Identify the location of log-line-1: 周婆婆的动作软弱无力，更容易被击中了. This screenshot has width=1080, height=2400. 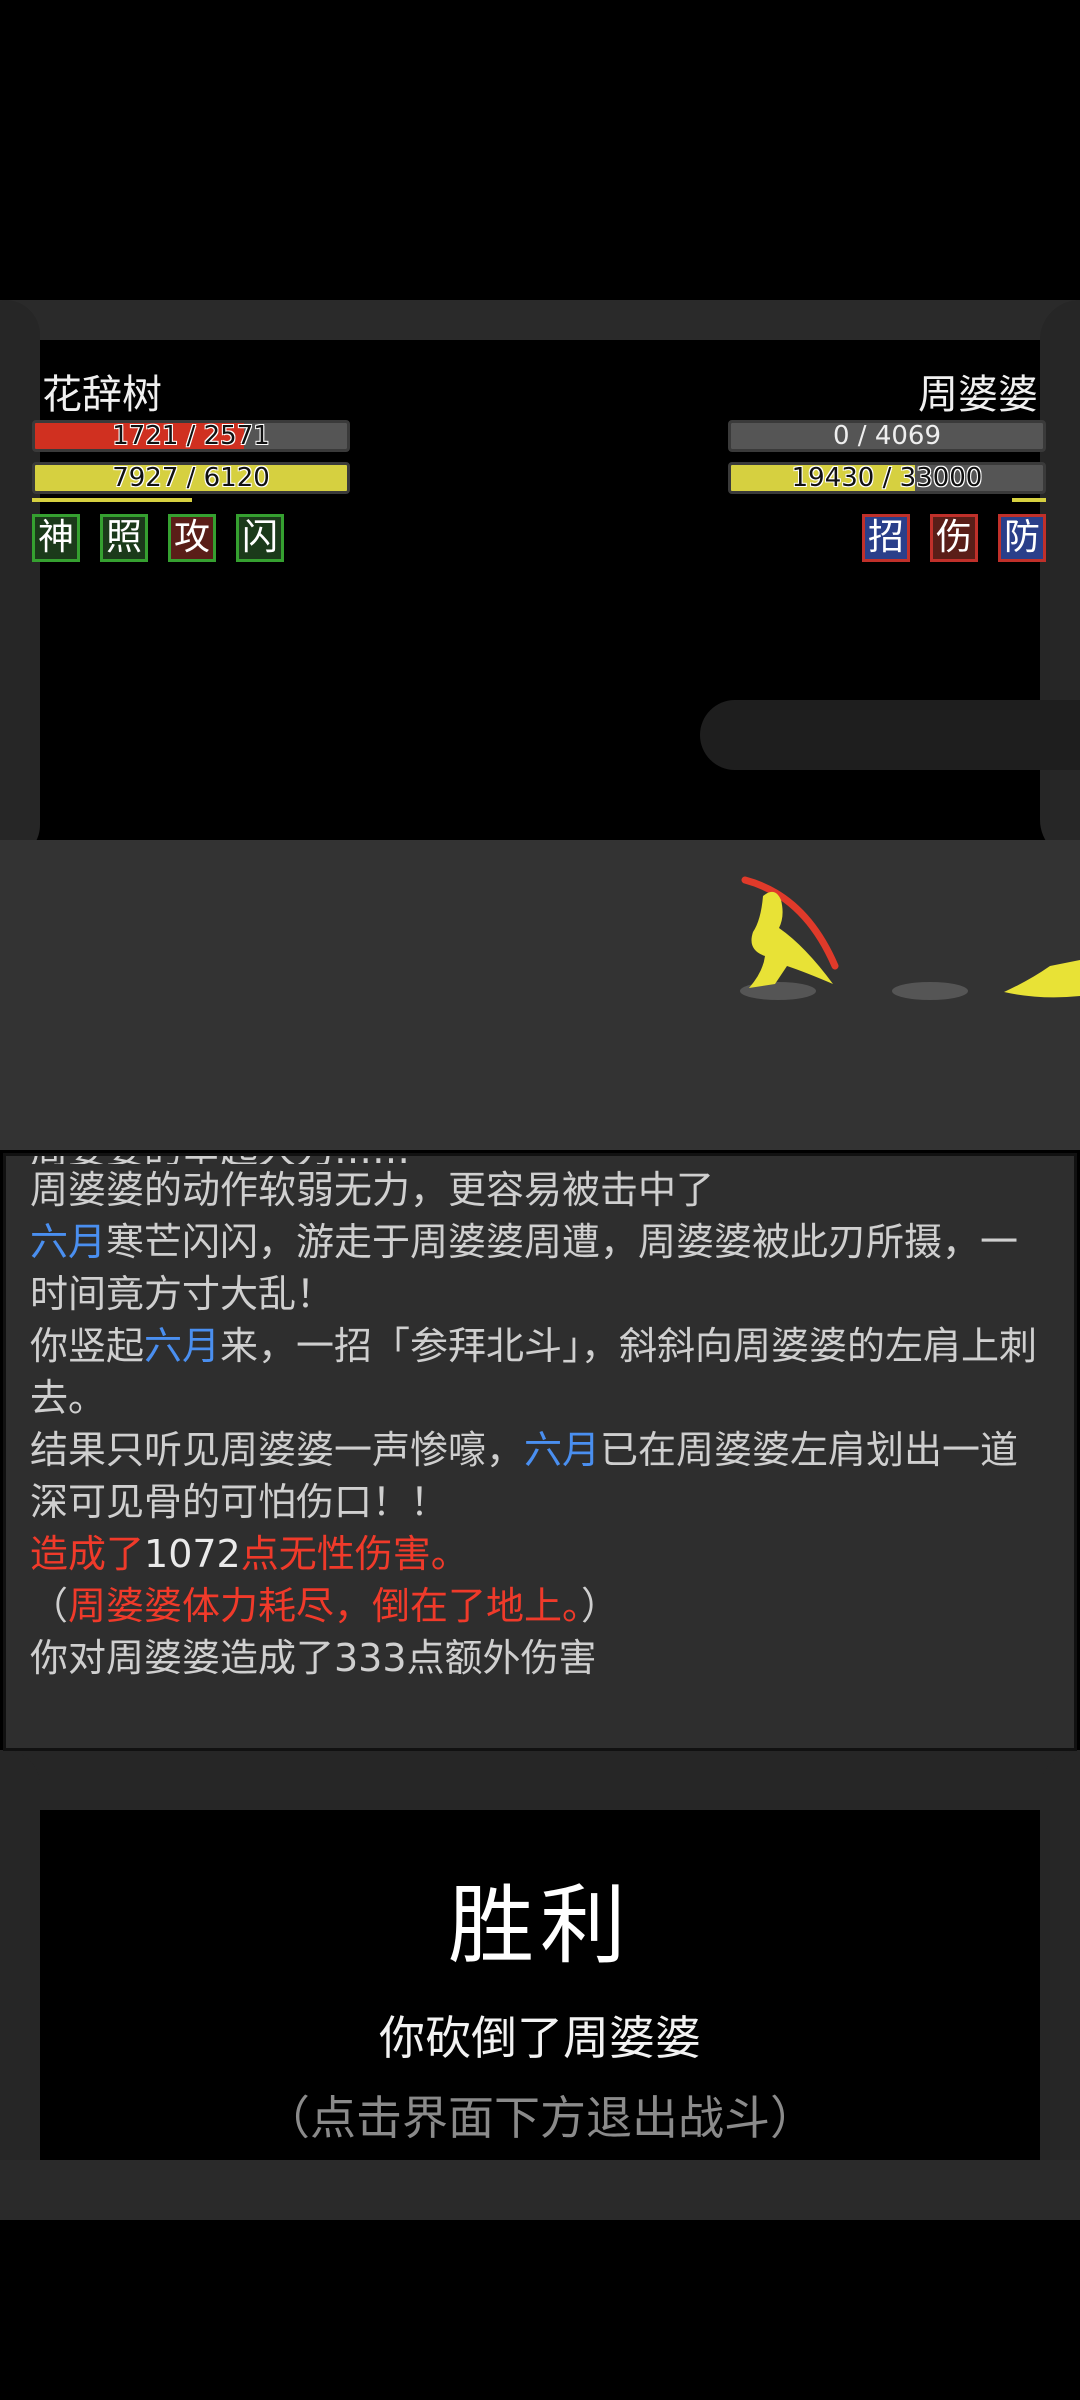
(372, 1190).